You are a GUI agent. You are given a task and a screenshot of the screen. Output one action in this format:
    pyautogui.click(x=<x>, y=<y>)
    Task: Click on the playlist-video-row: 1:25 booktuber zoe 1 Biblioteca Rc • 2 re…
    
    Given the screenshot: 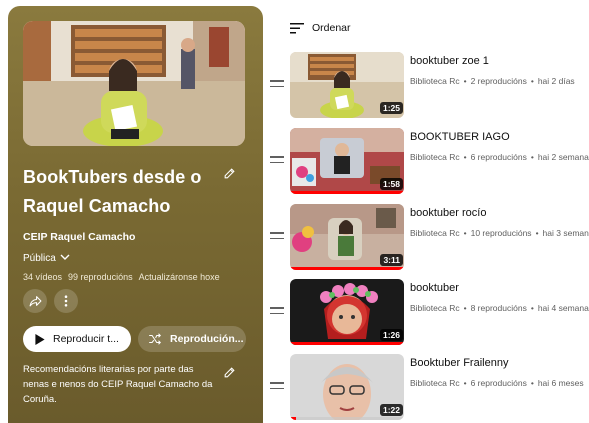 What is the action you would take?
    pyautogui.click(x=429, y=86)
    